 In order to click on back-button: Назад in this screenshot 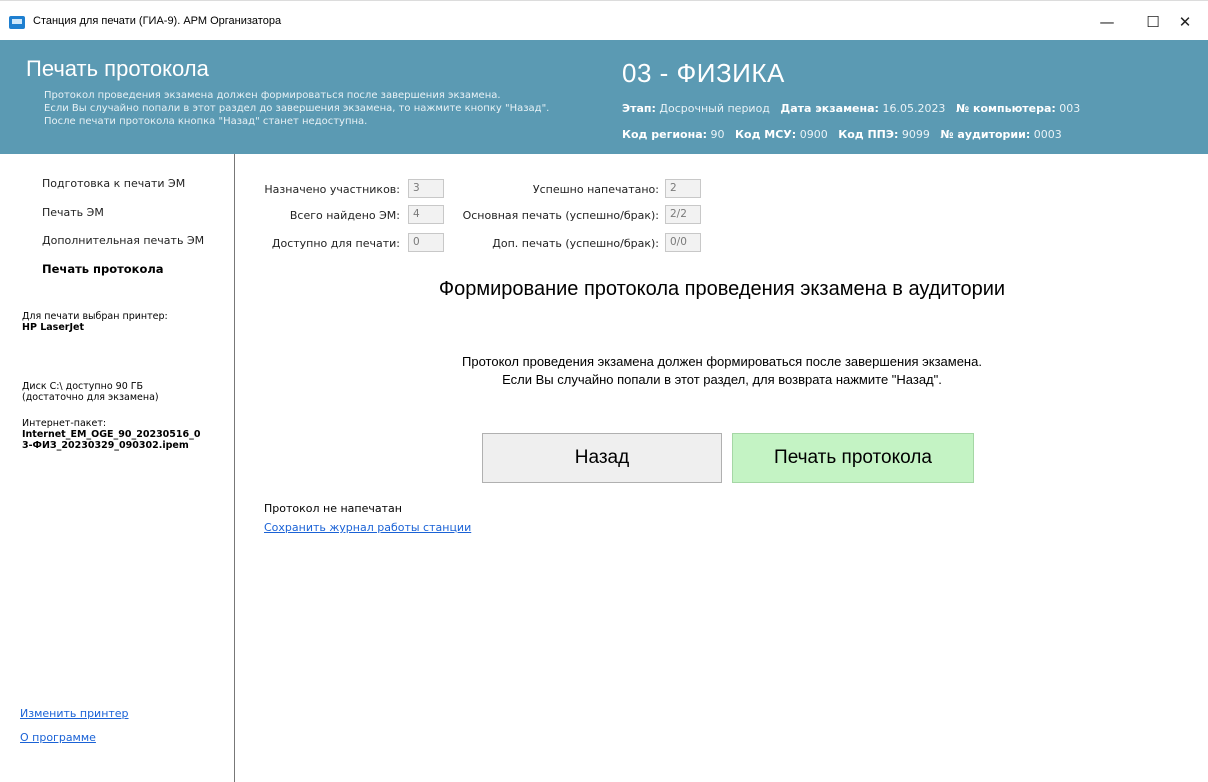, I will do `click(602, 458)`.